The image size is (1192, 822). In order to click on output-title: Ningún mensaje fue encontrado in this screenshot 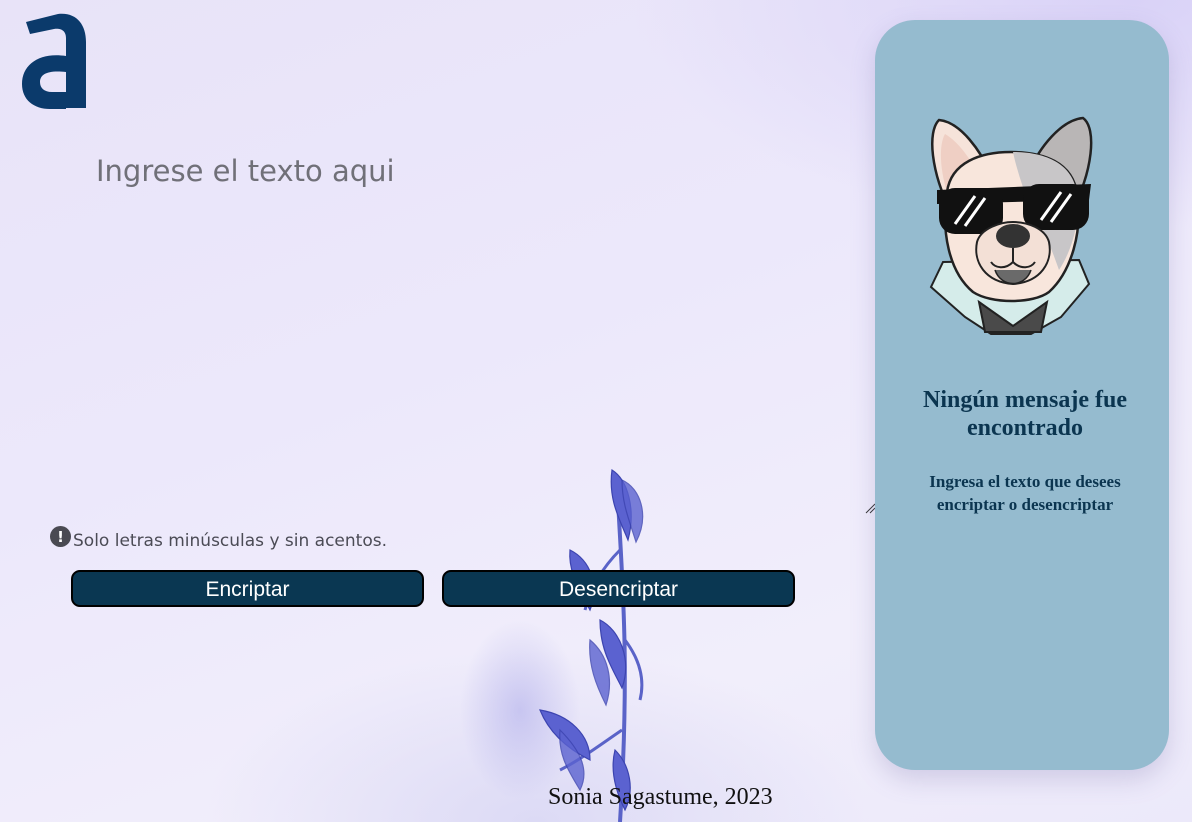, I will do `click(1024, 414)`.